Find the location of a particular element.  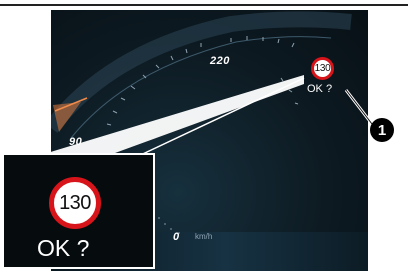

current-speed-value: 0 is located at coordinates (176, 237).